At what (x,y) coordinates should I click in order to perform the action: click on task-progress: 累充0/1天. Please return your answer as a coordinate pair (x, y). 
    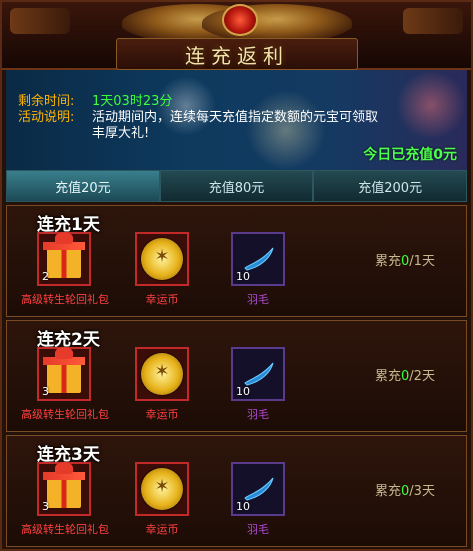
    Looking at the image, I should click on (405, 259).